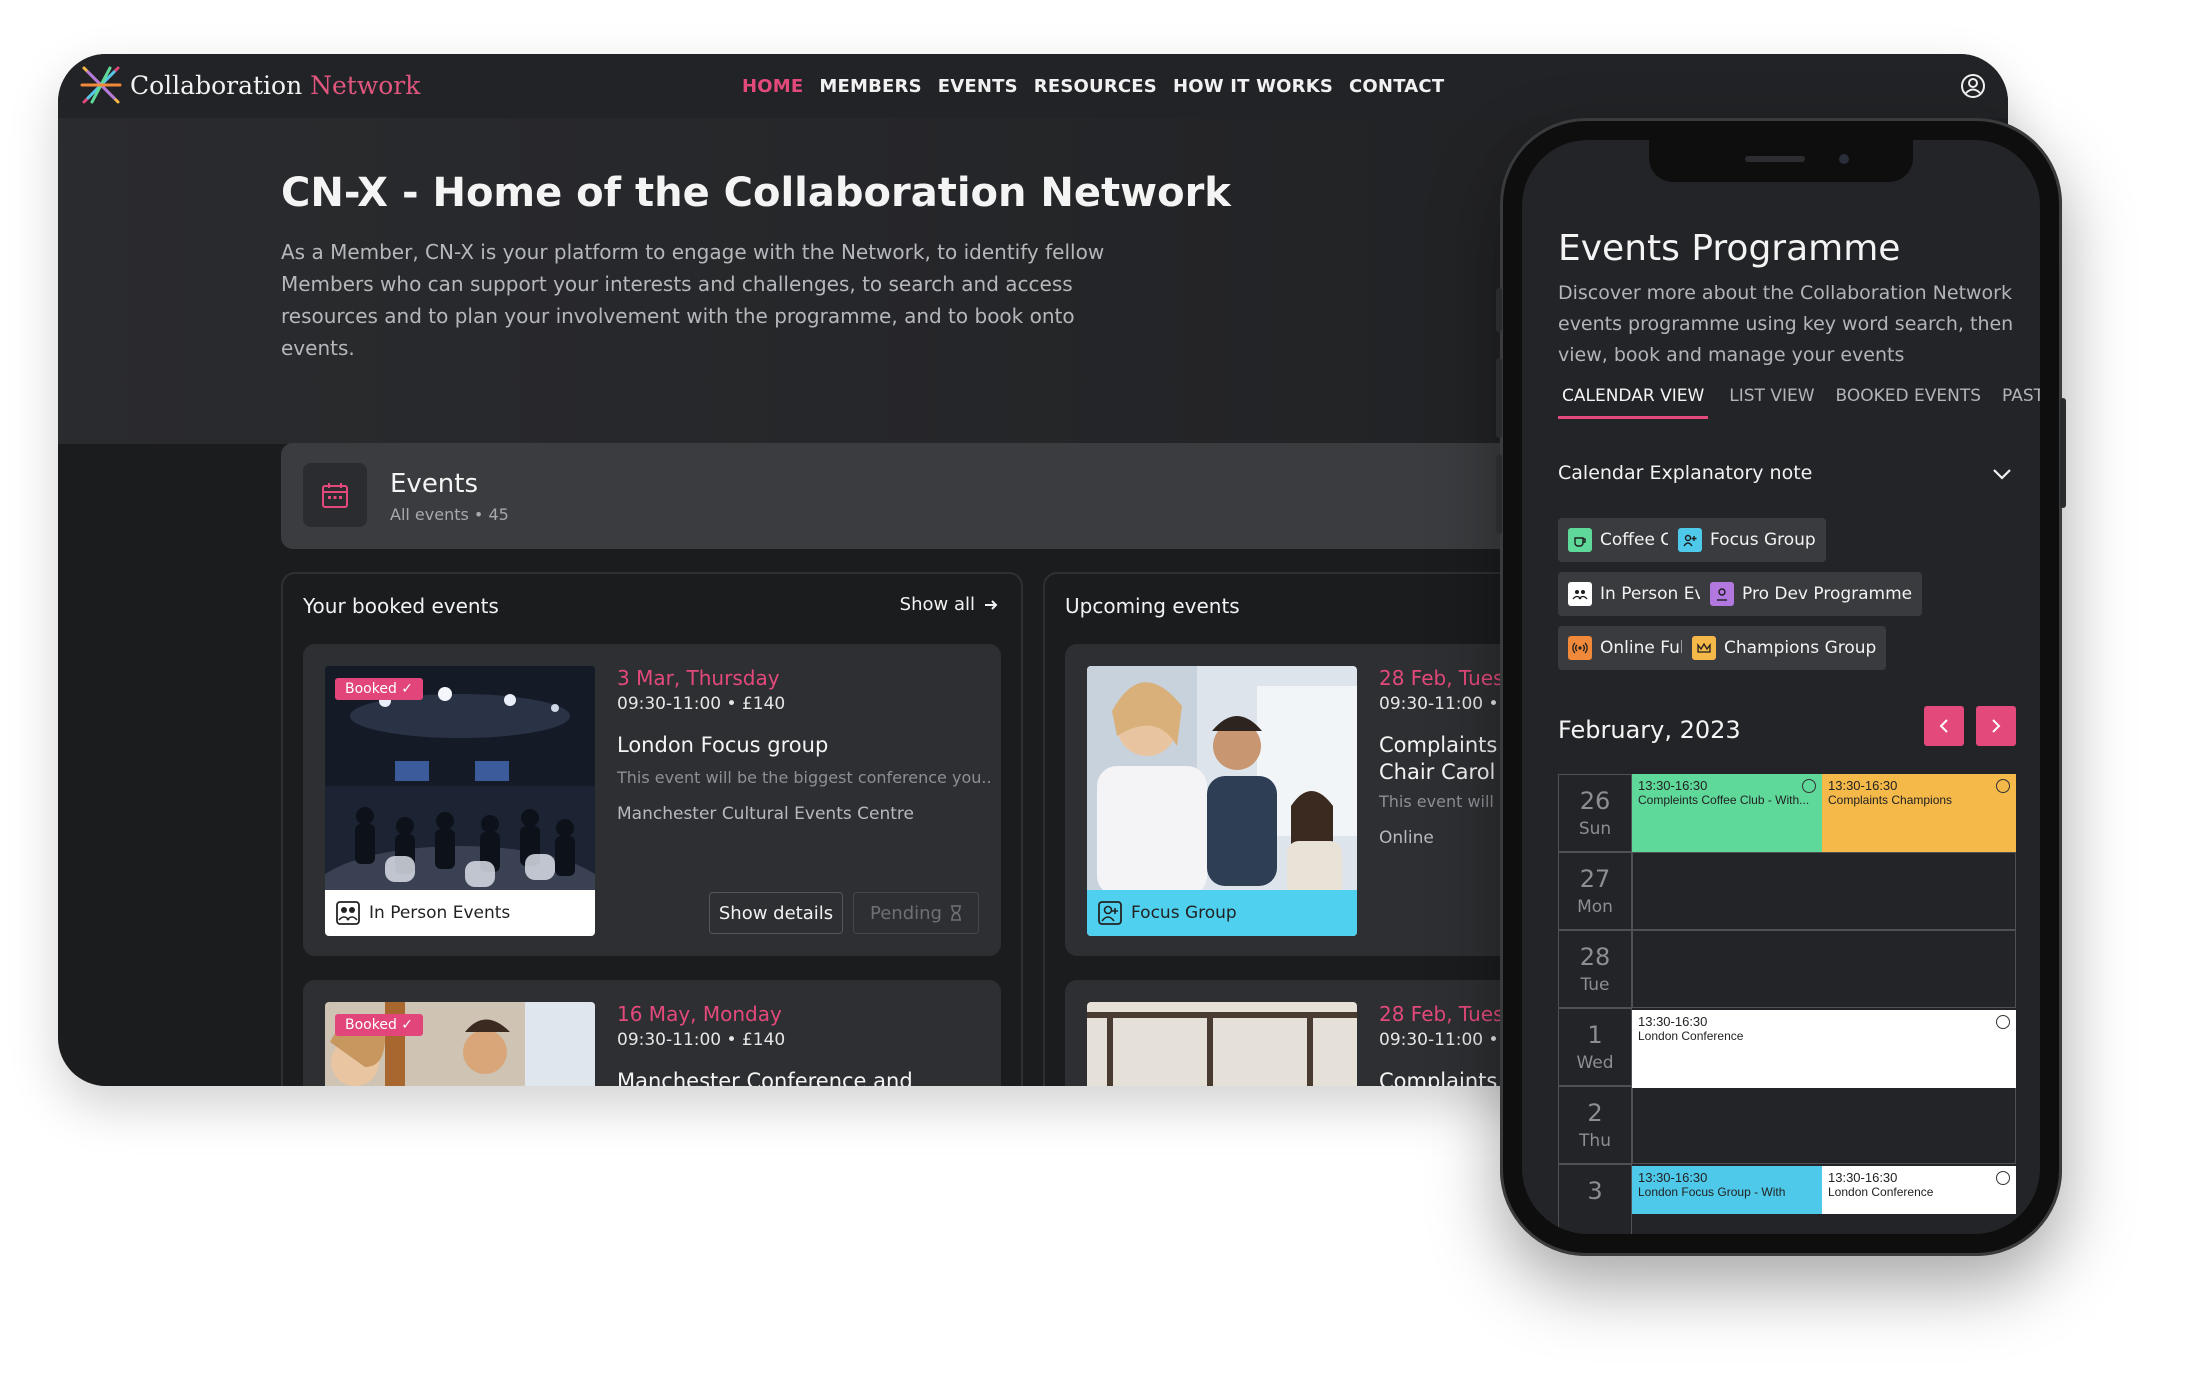 The image size is (2186, 1386). I want to click on chip-label: Champions Group, so click(1800, 648).